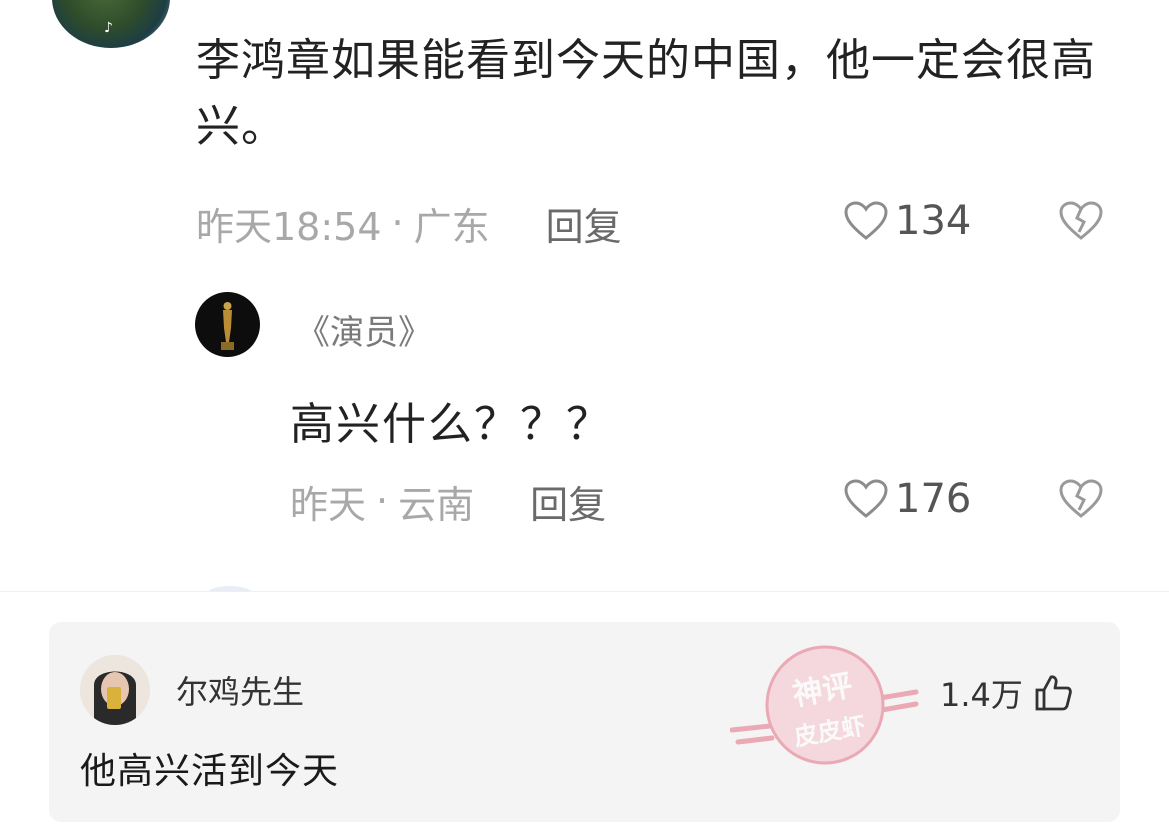 The height and width of the screenshot is (827, 1169). Describe the element at coordinates (436, 504) in the screenshot. I see `reply-location: 云南` at that location.